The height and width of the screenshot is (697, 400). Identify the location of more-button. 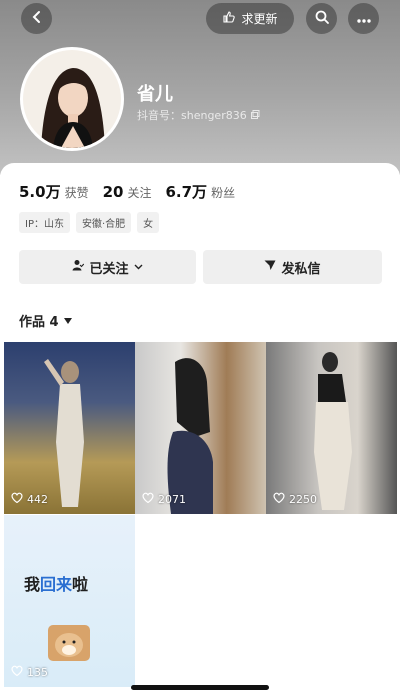
(363, 18).